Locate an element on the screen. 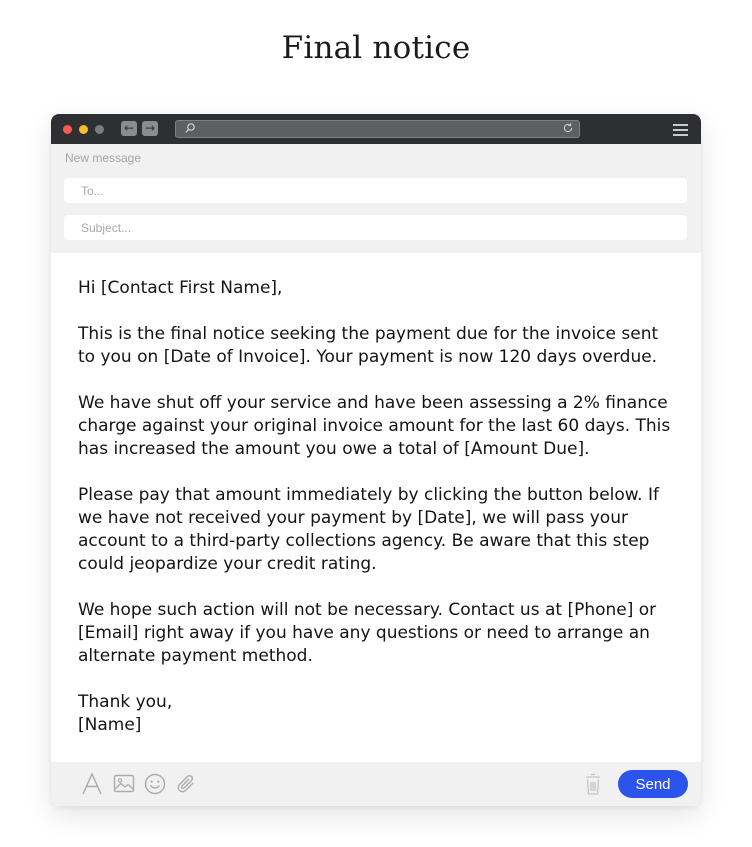 This screenshot has height=847, width=752. close-window-button is located at coordinates (67, 129).